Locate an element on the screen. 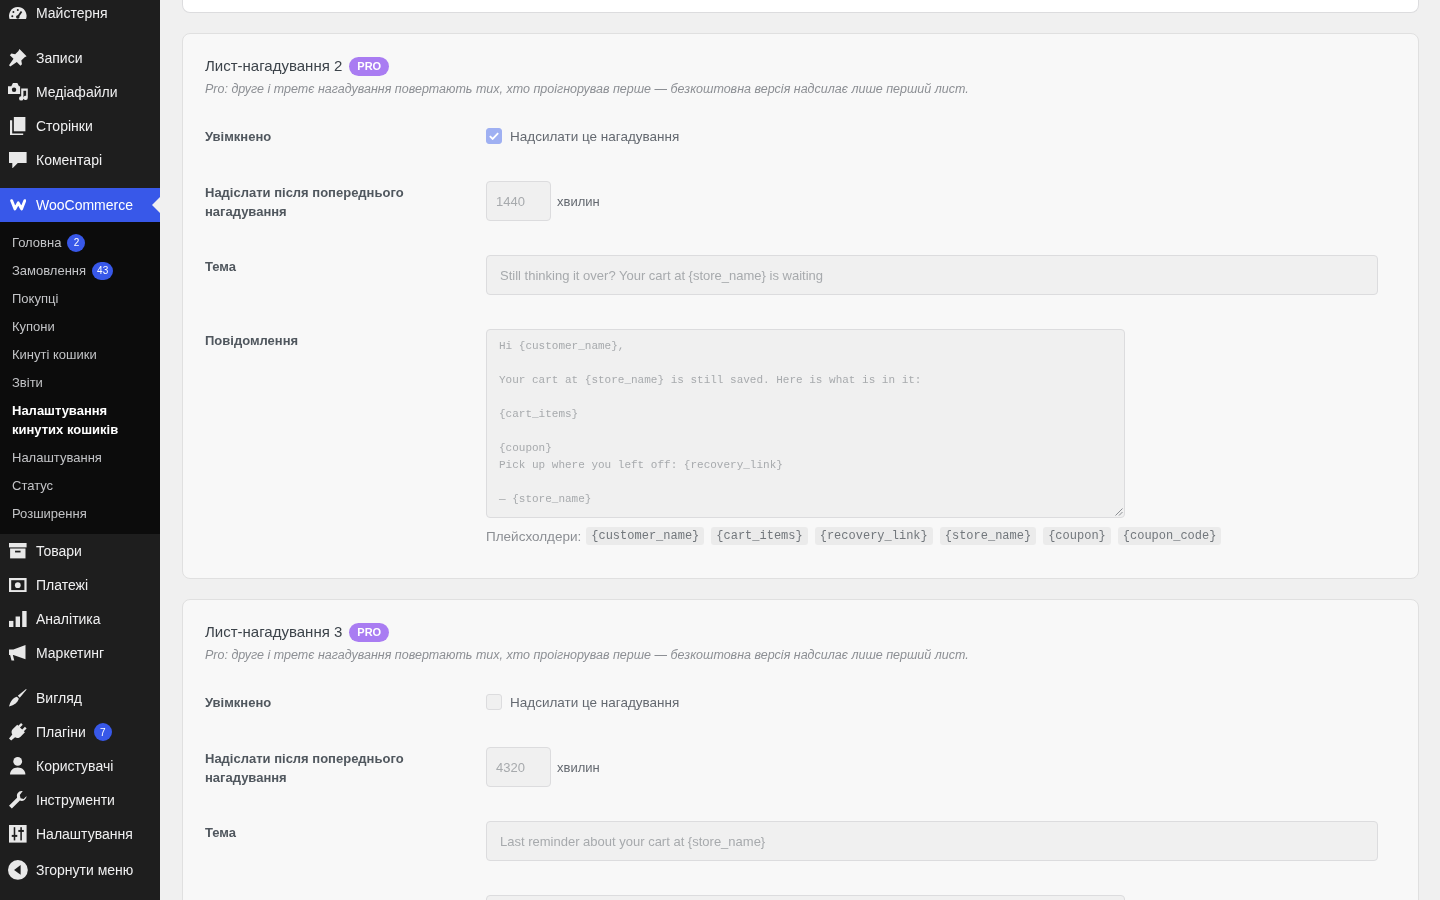 The height and width of the screenshot is (900, 1440). placeholder-tag: {recovery_link} is located at coordinates (873, 536).